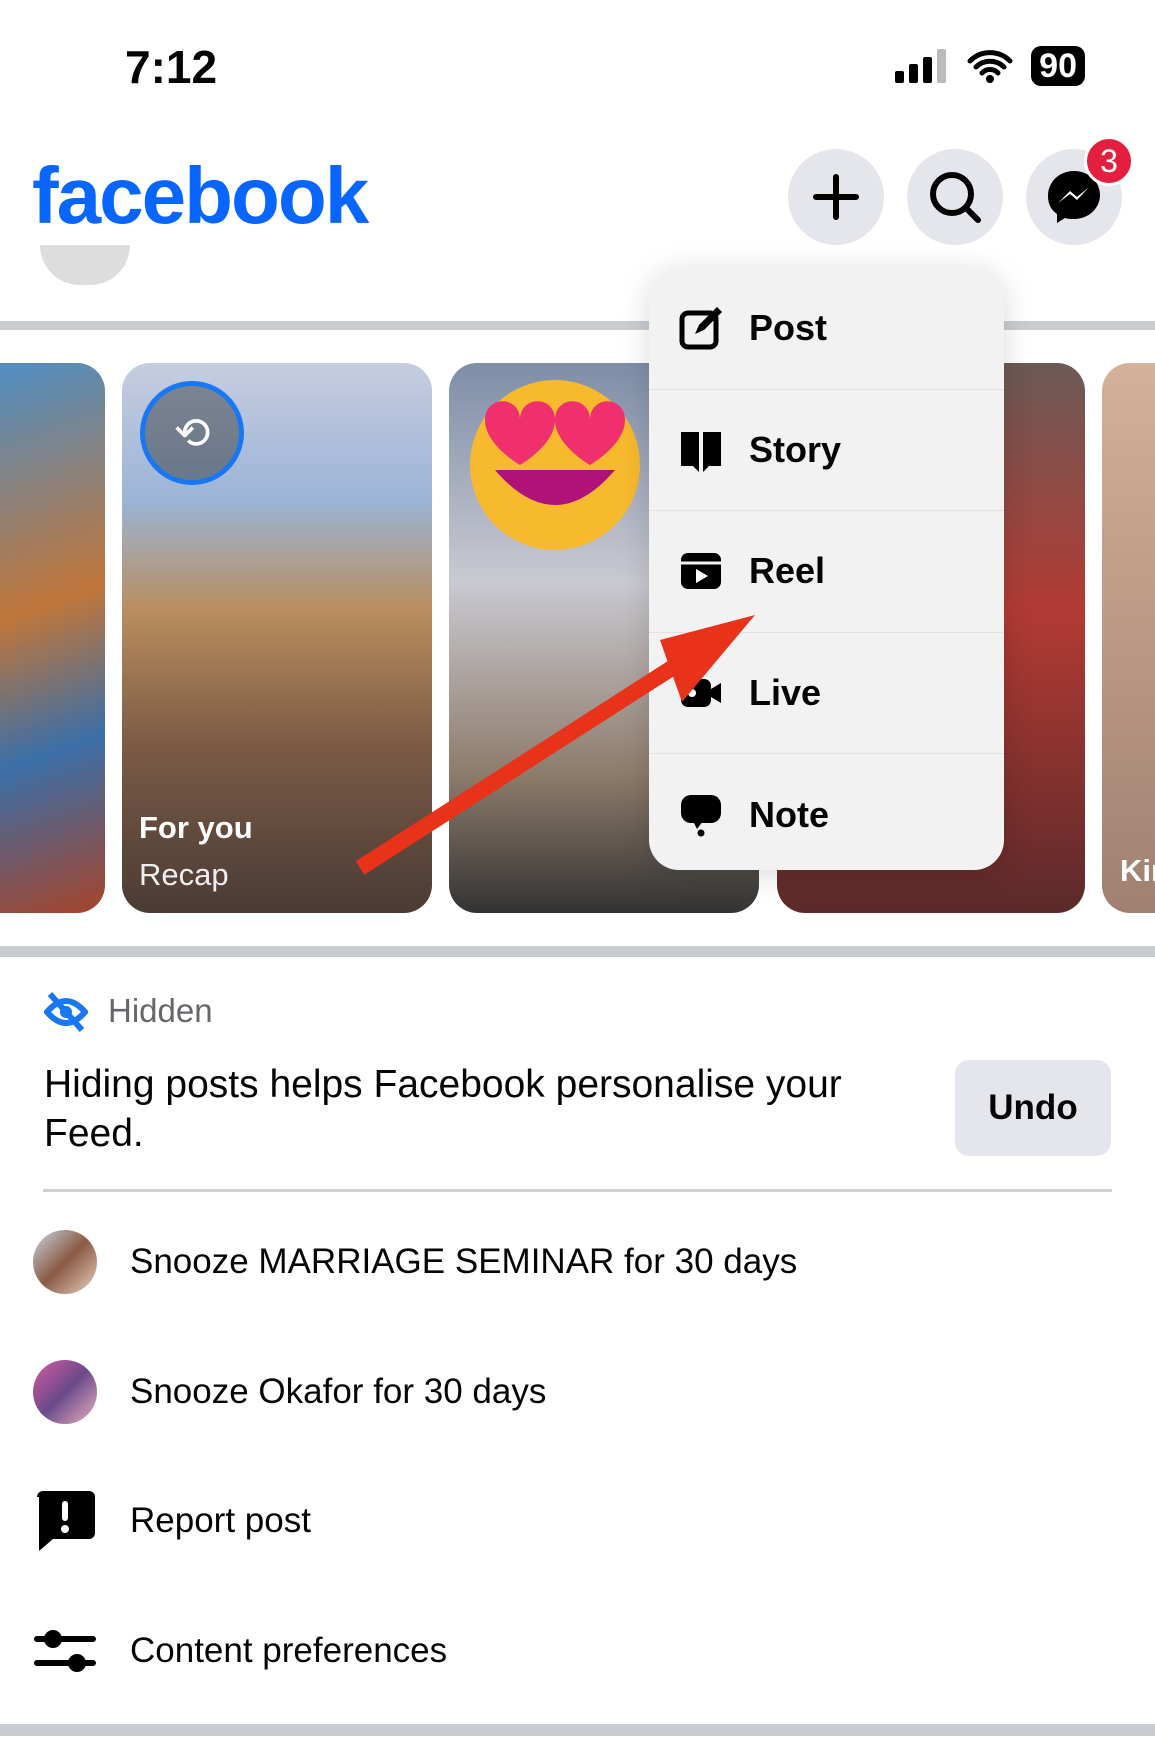 This screenshot has width=1155, height=1739. What do you see at coordinates (65, 1262) in the screenshot?
I see `page-avatar` at bounding box center [65, 1262].